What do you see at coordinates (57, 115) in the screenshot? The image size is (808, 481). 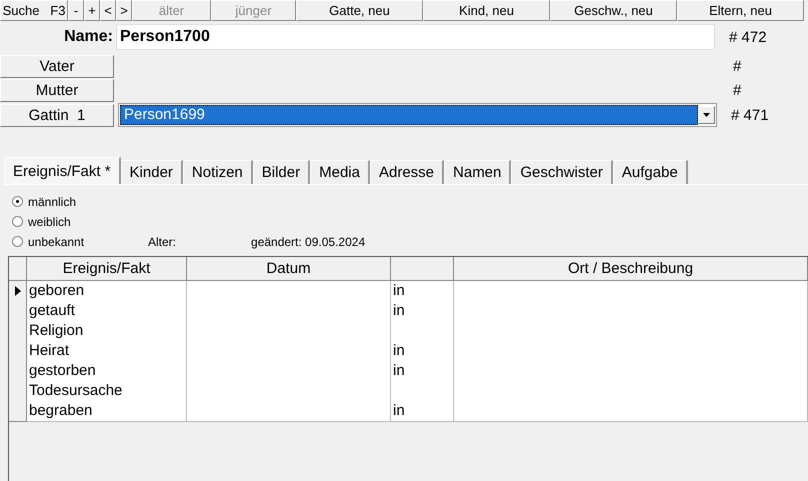 I see `relation-button: Gattin 1` at bounding box center [57, 115].